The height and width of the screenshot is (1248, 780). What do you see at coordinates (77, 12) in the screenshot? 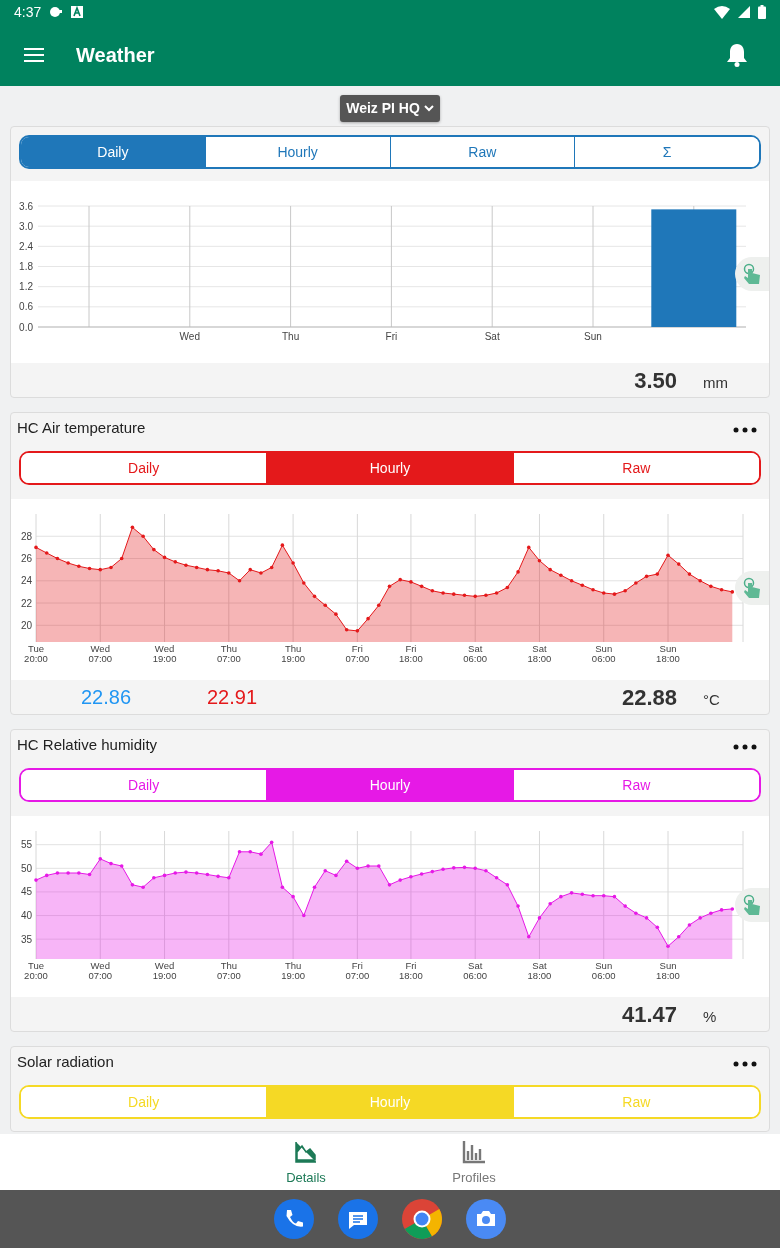
I see `app-icon` at bounding box center [77, 12].